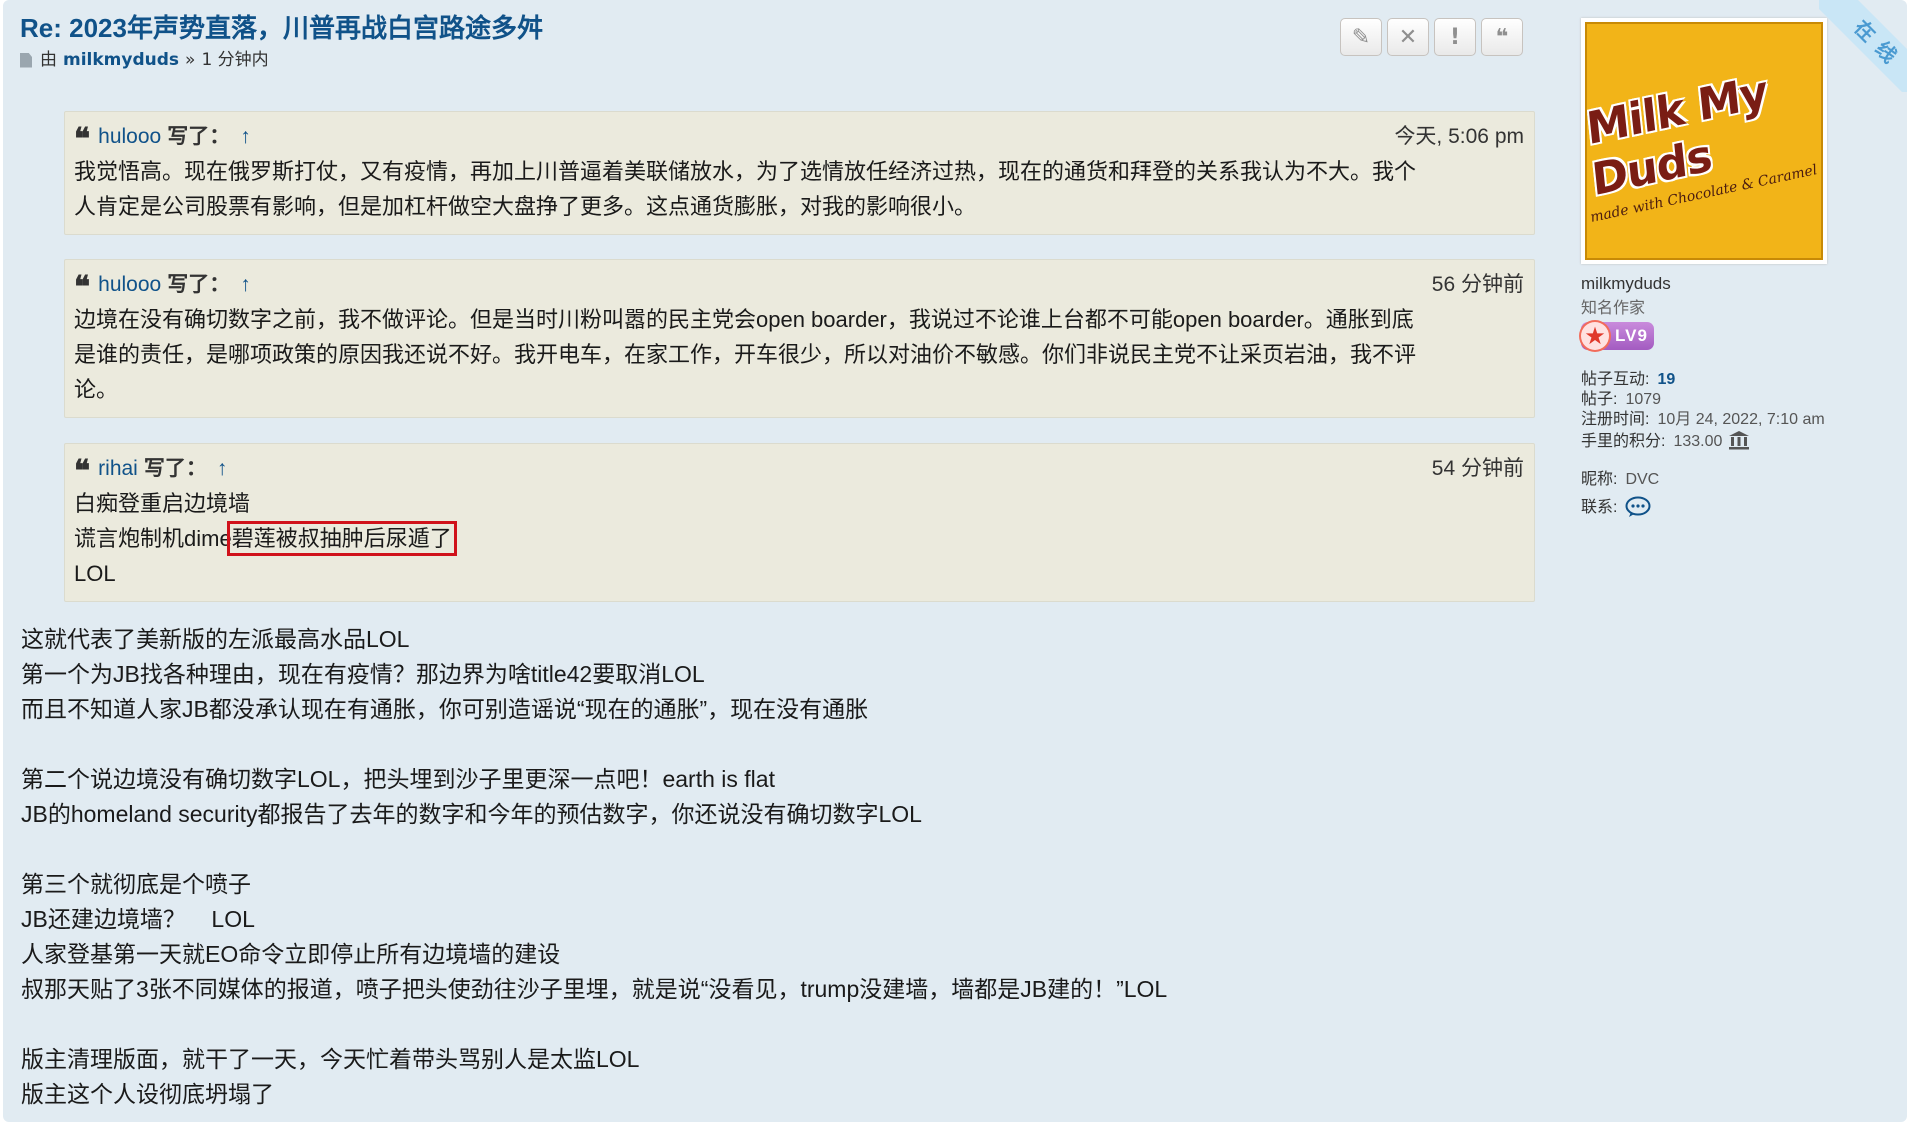 This screenshot has height=1122, width=1912. I want to click on highlighted-text: 碧莲被叔抽肿后尿遁了, so click(341, 538).